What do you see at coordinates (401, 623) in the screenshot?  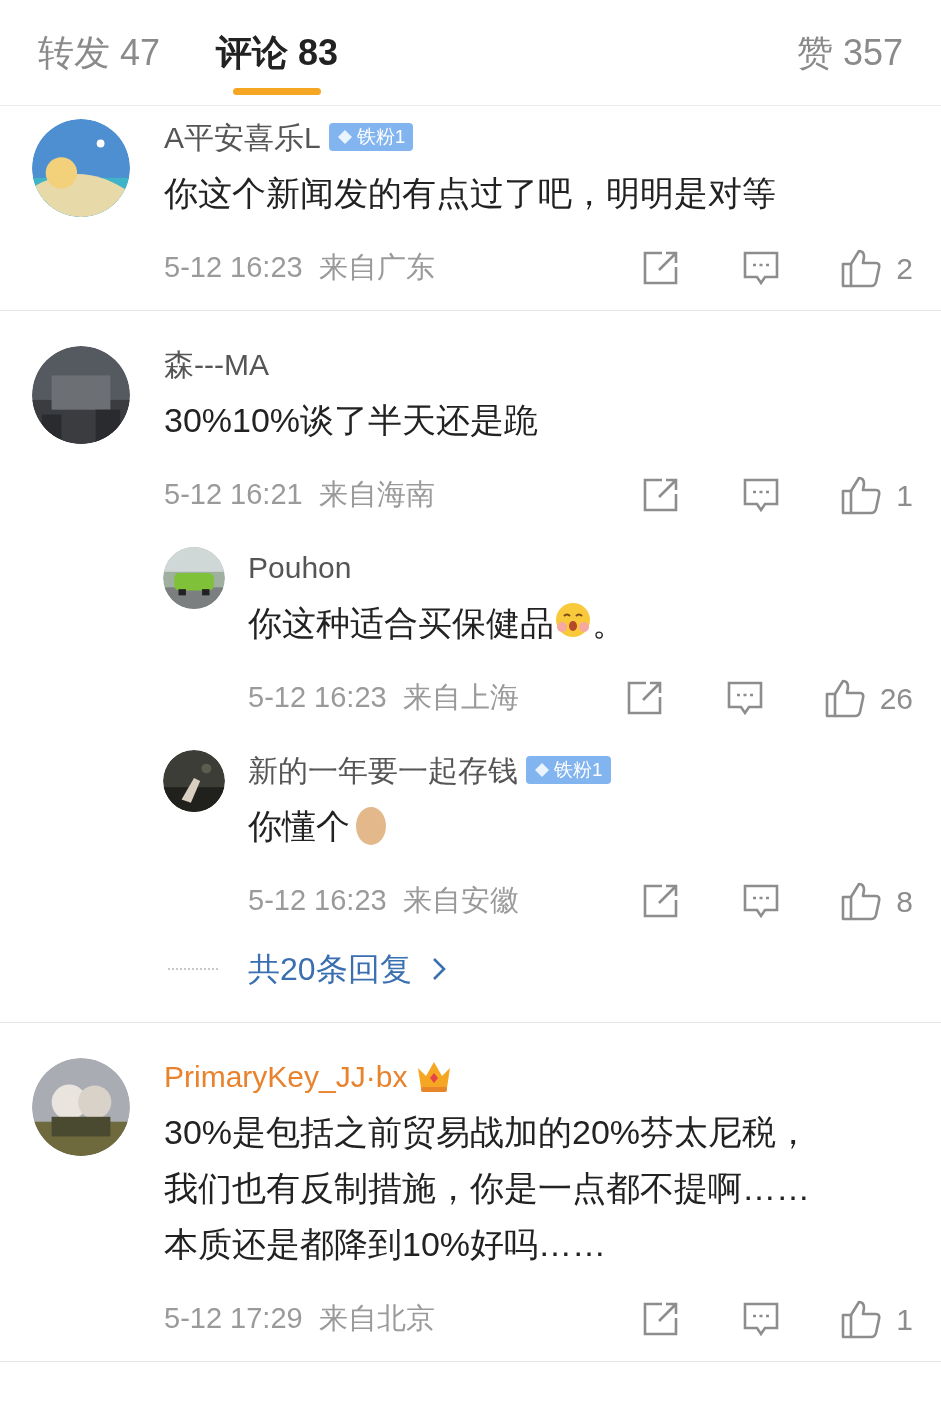 I see `comment-text: 你这种适合买保健品` at bounding box center [401, 623].